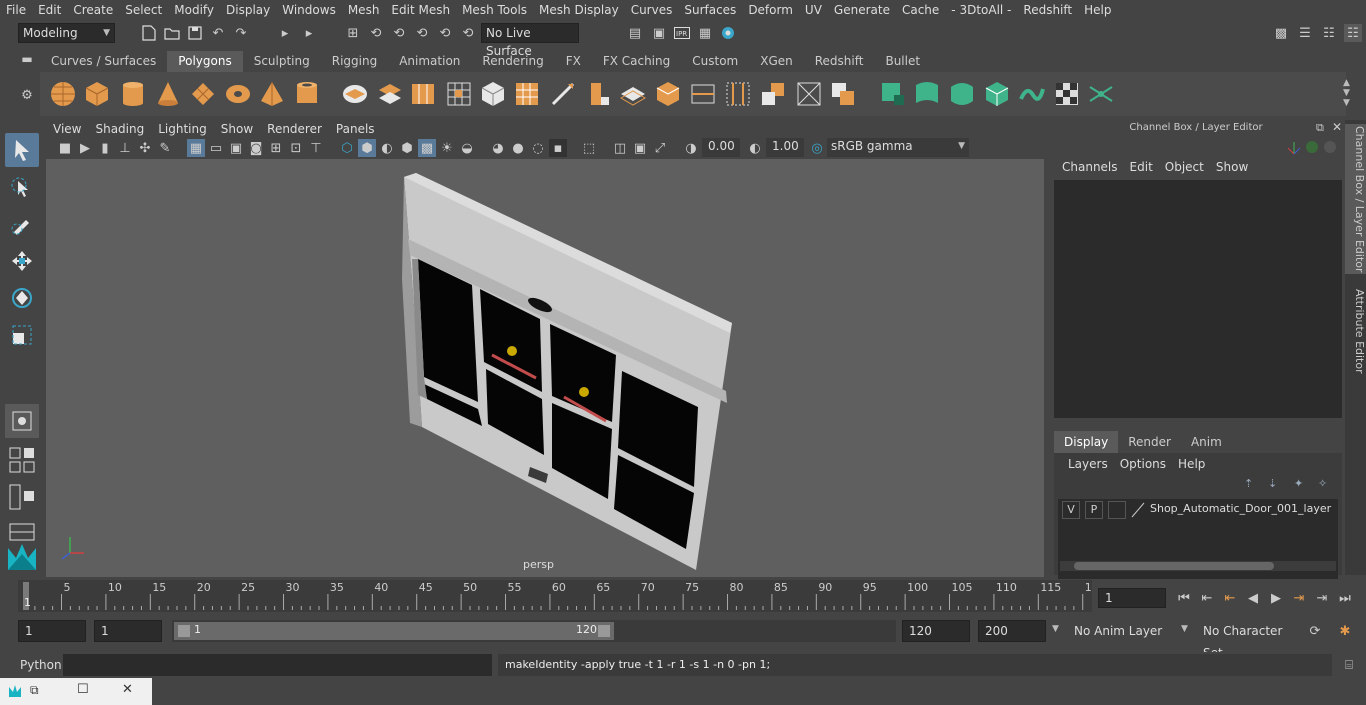  I want to click on shelf-tab-animation: Animation, so click(429, 61).